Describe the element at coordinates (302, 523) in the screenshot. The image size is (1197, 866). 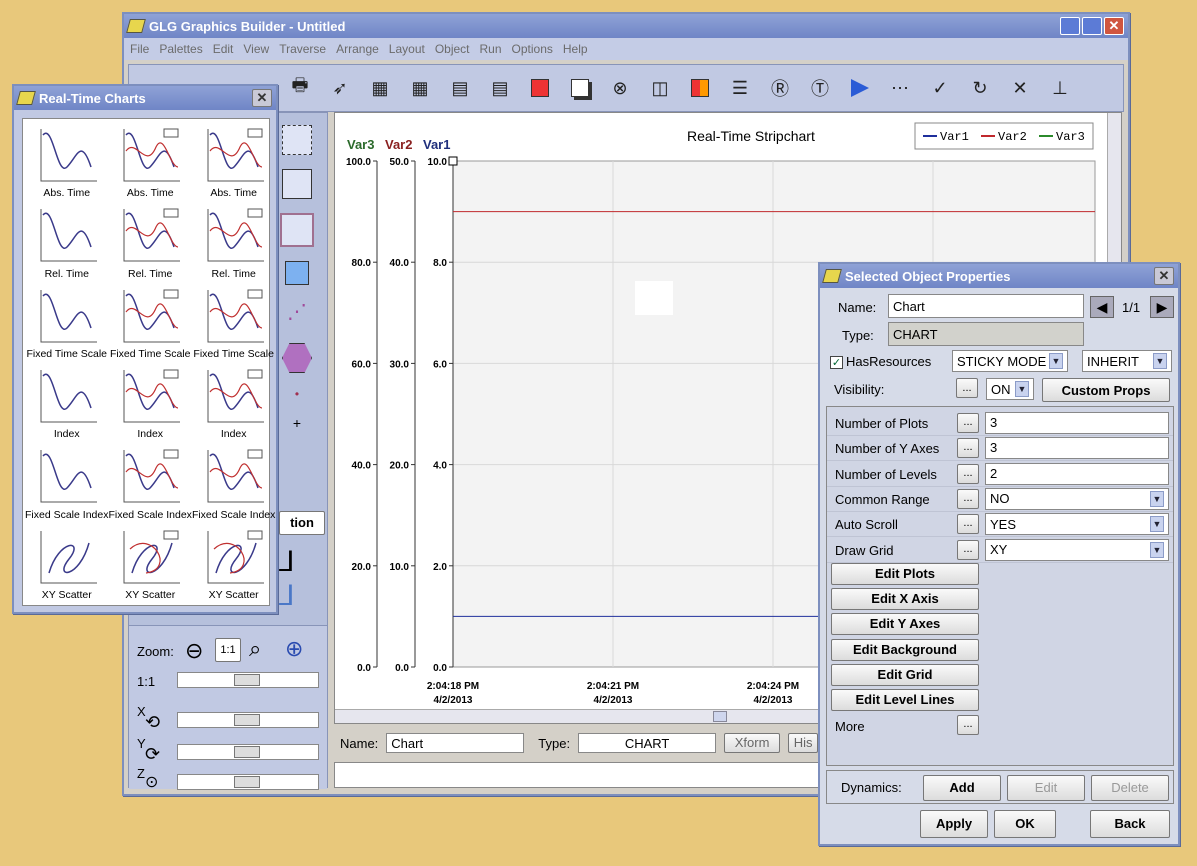
I see `option-button: tion` at that location.